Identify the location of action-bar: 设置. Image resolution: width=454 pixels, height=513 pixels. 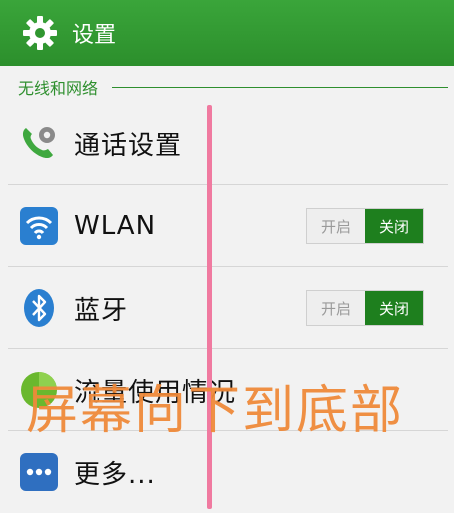
(227, 33).